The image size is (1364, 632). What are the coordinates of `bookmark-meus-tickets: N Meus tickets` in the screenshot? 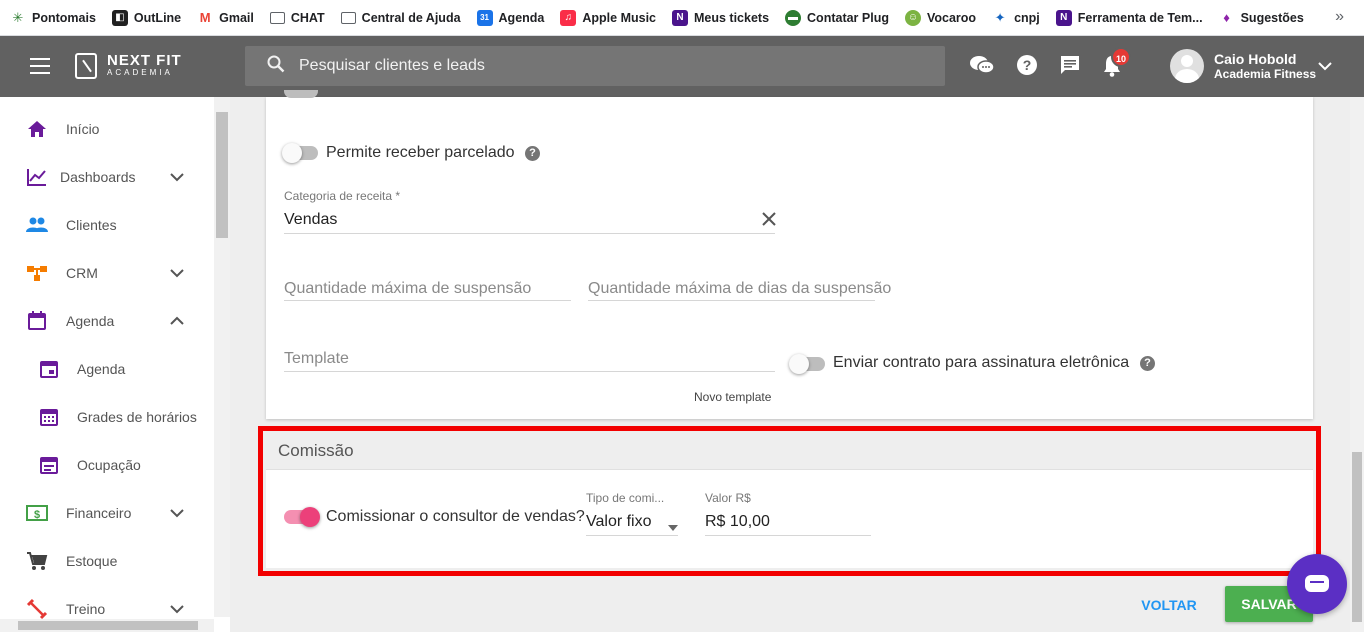 It's located at (720, 17).